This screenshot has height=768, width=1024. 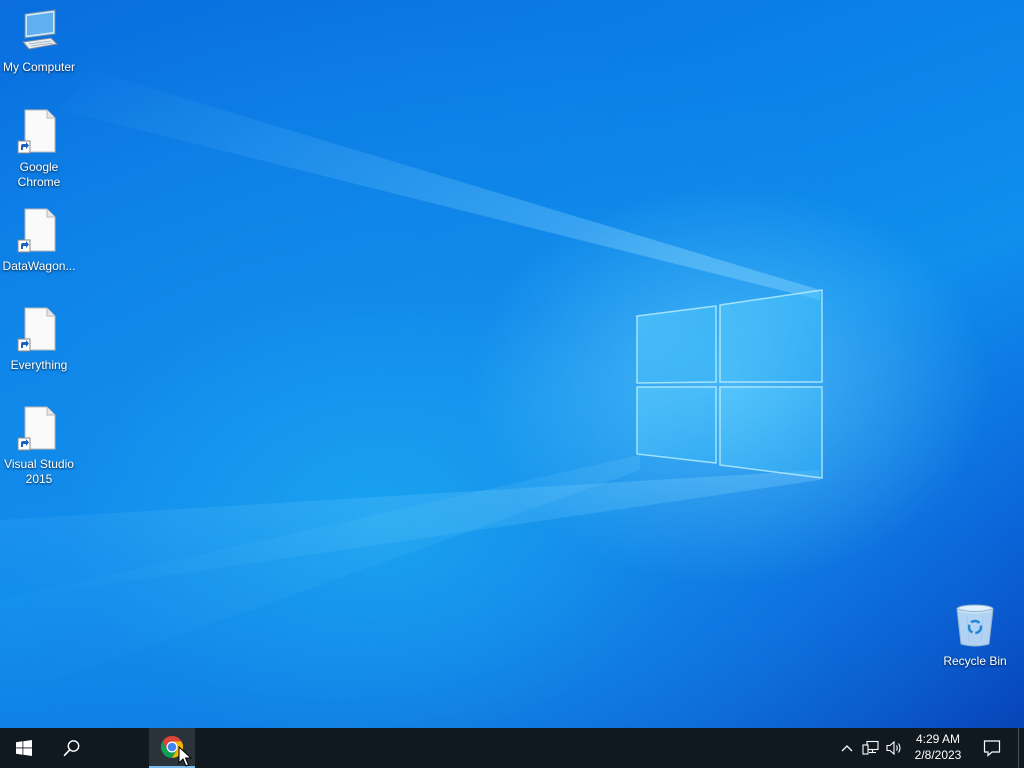 I want to click on desktop-icon-label: Recycle Bin, so click(x=975, y=661).